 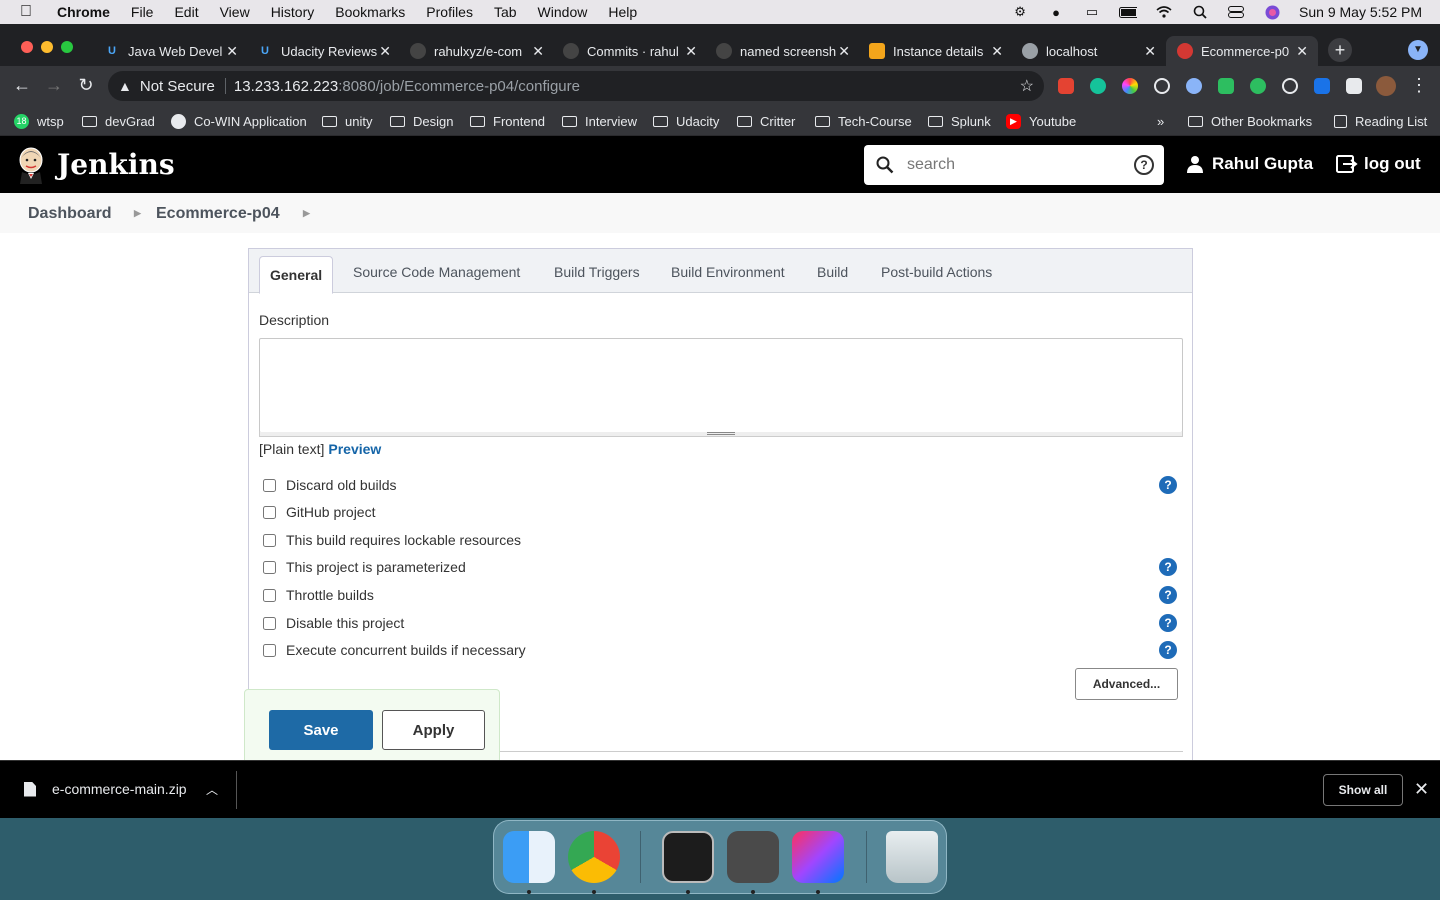 What do you see at coordinates (86, 85) in the screenshot?
I see `reload-icon: ↻` at bounding box center [86, 85].